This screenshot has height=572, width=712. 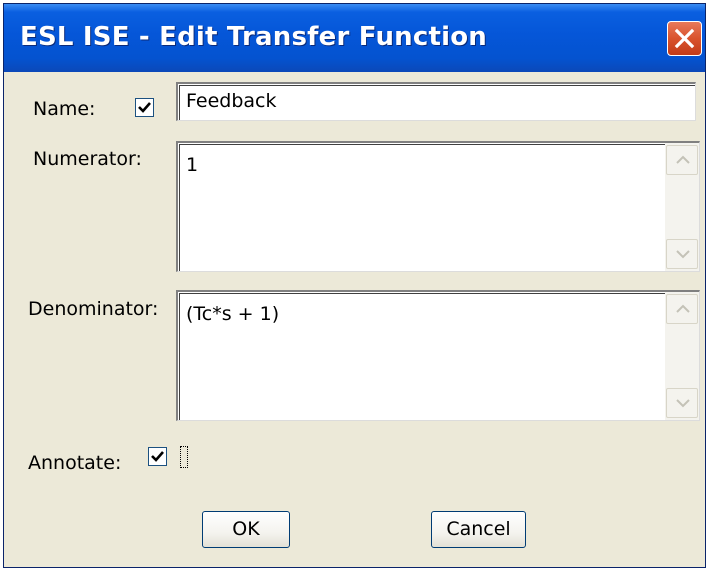 I want to click on numerator-scroll-down-button, so click(x=682, y=254).